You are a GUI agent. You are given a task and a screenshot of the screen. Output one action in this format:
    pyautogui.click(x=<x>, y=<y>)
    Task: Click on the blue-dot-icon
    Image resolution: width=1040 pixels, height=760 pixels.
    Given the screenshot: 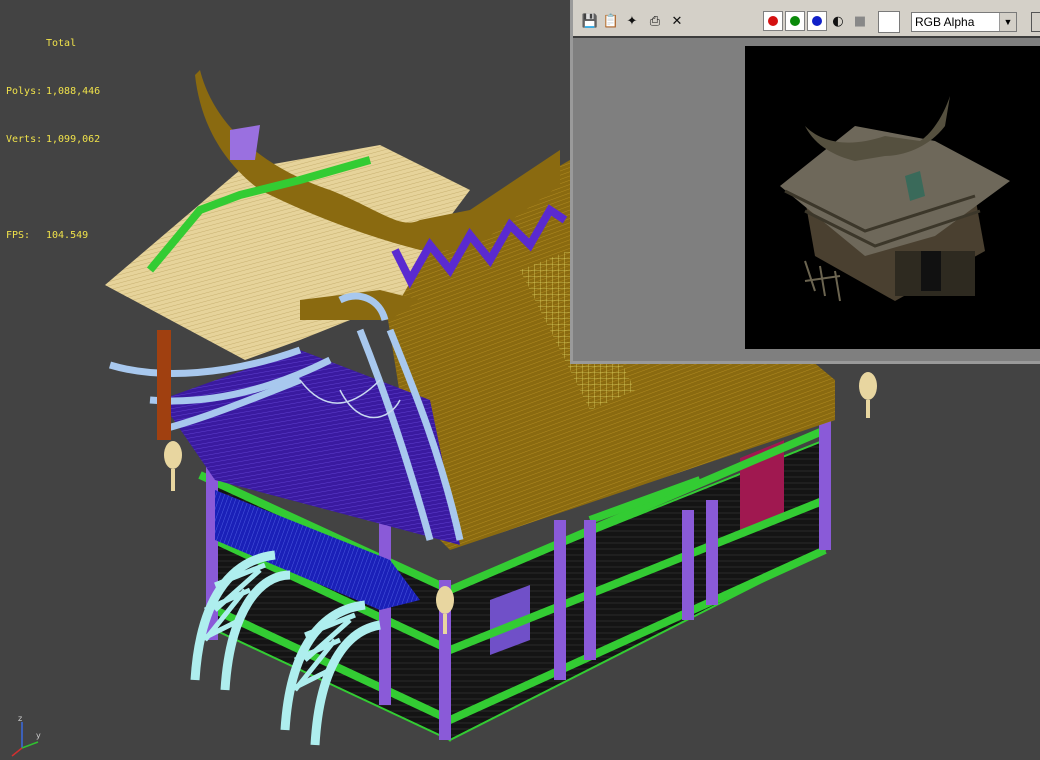 What is the action you would take?
    pyautogui.click(x=817, y=21)
    